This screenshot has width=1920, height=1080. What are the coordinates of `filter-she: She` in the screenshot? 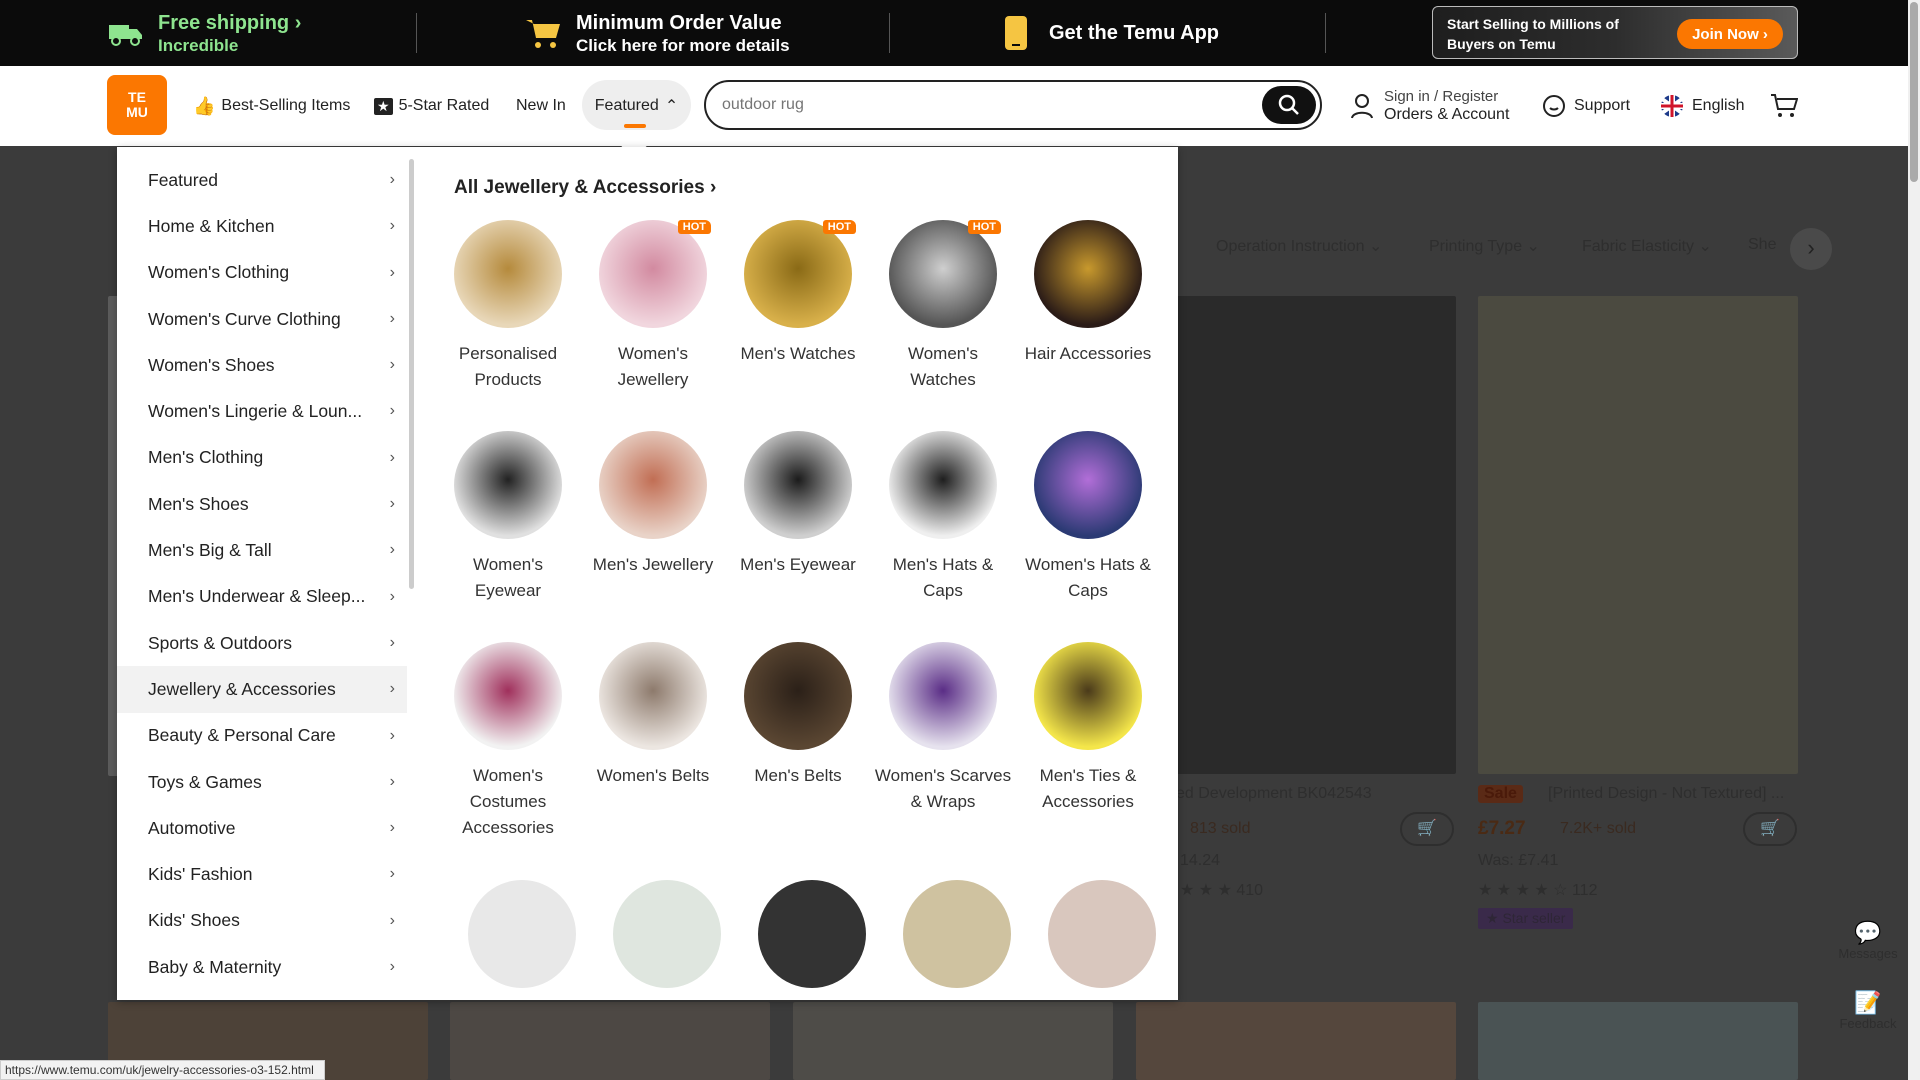 It's located at (1762, 245).